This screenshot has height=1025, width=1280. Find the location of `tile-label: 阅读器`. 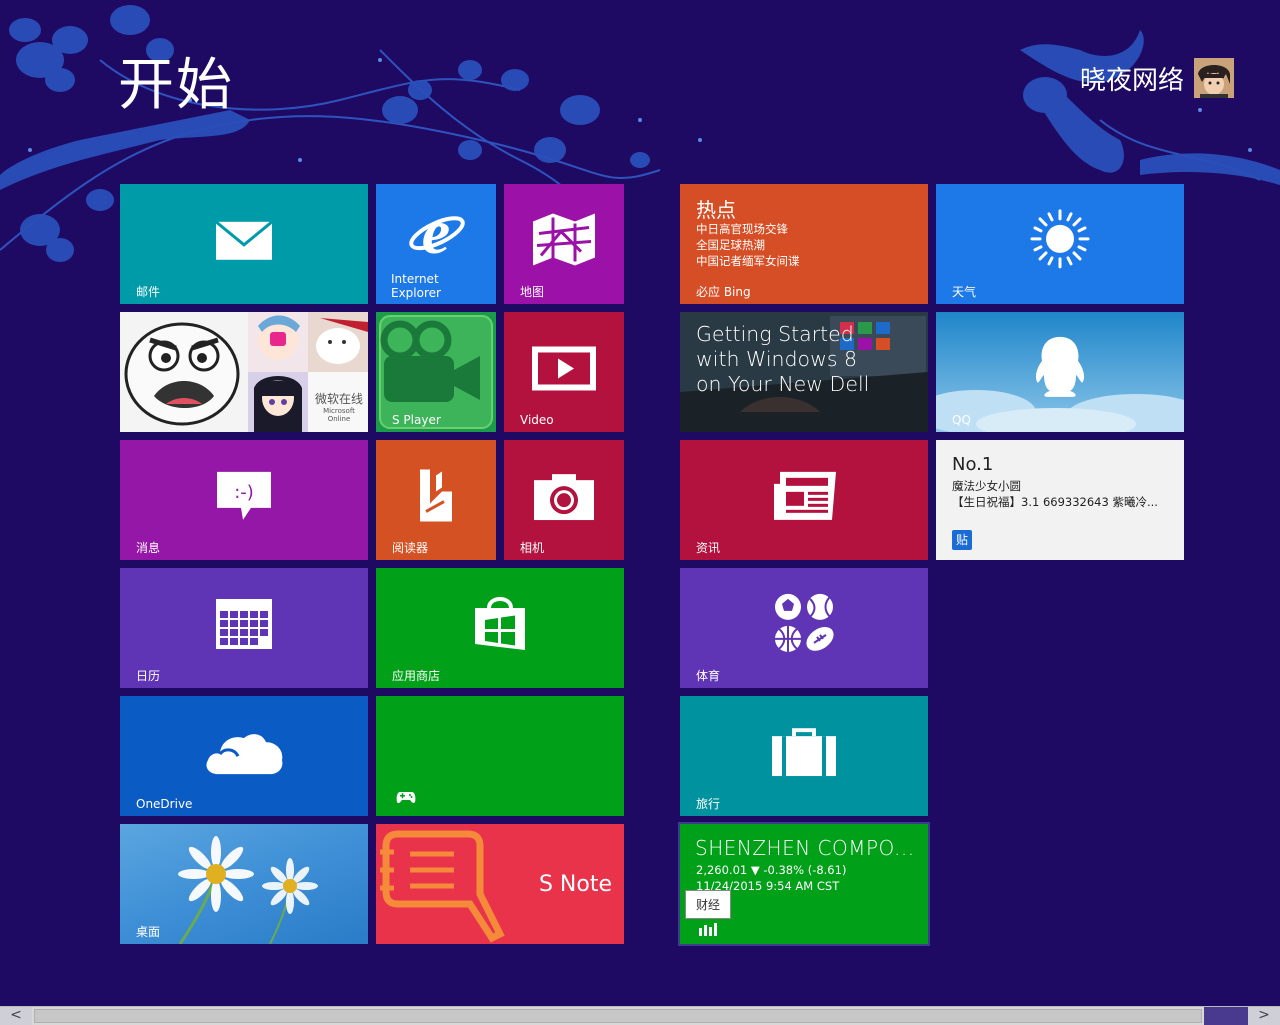

tile-label: 阅读器 is located at coordinates (410, 548).